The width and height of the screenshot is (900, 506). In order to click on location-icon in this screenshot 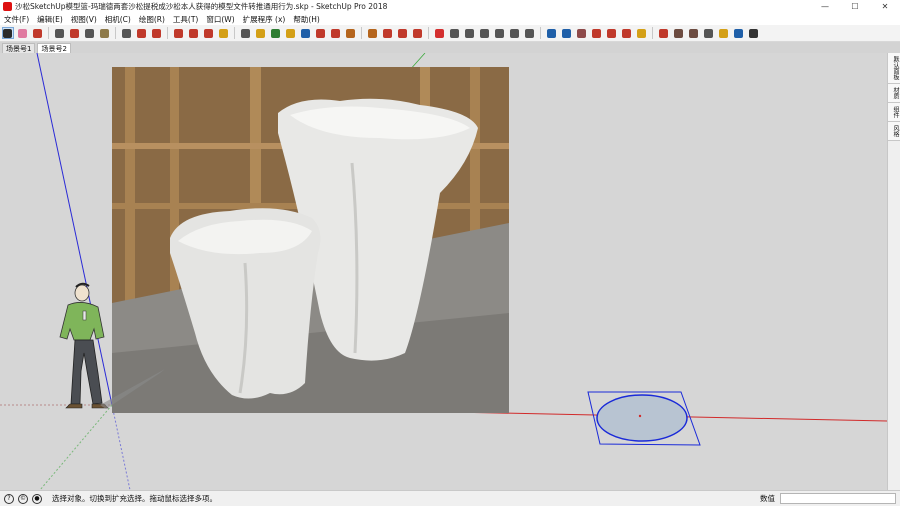, I will do `click(723, 33)`.